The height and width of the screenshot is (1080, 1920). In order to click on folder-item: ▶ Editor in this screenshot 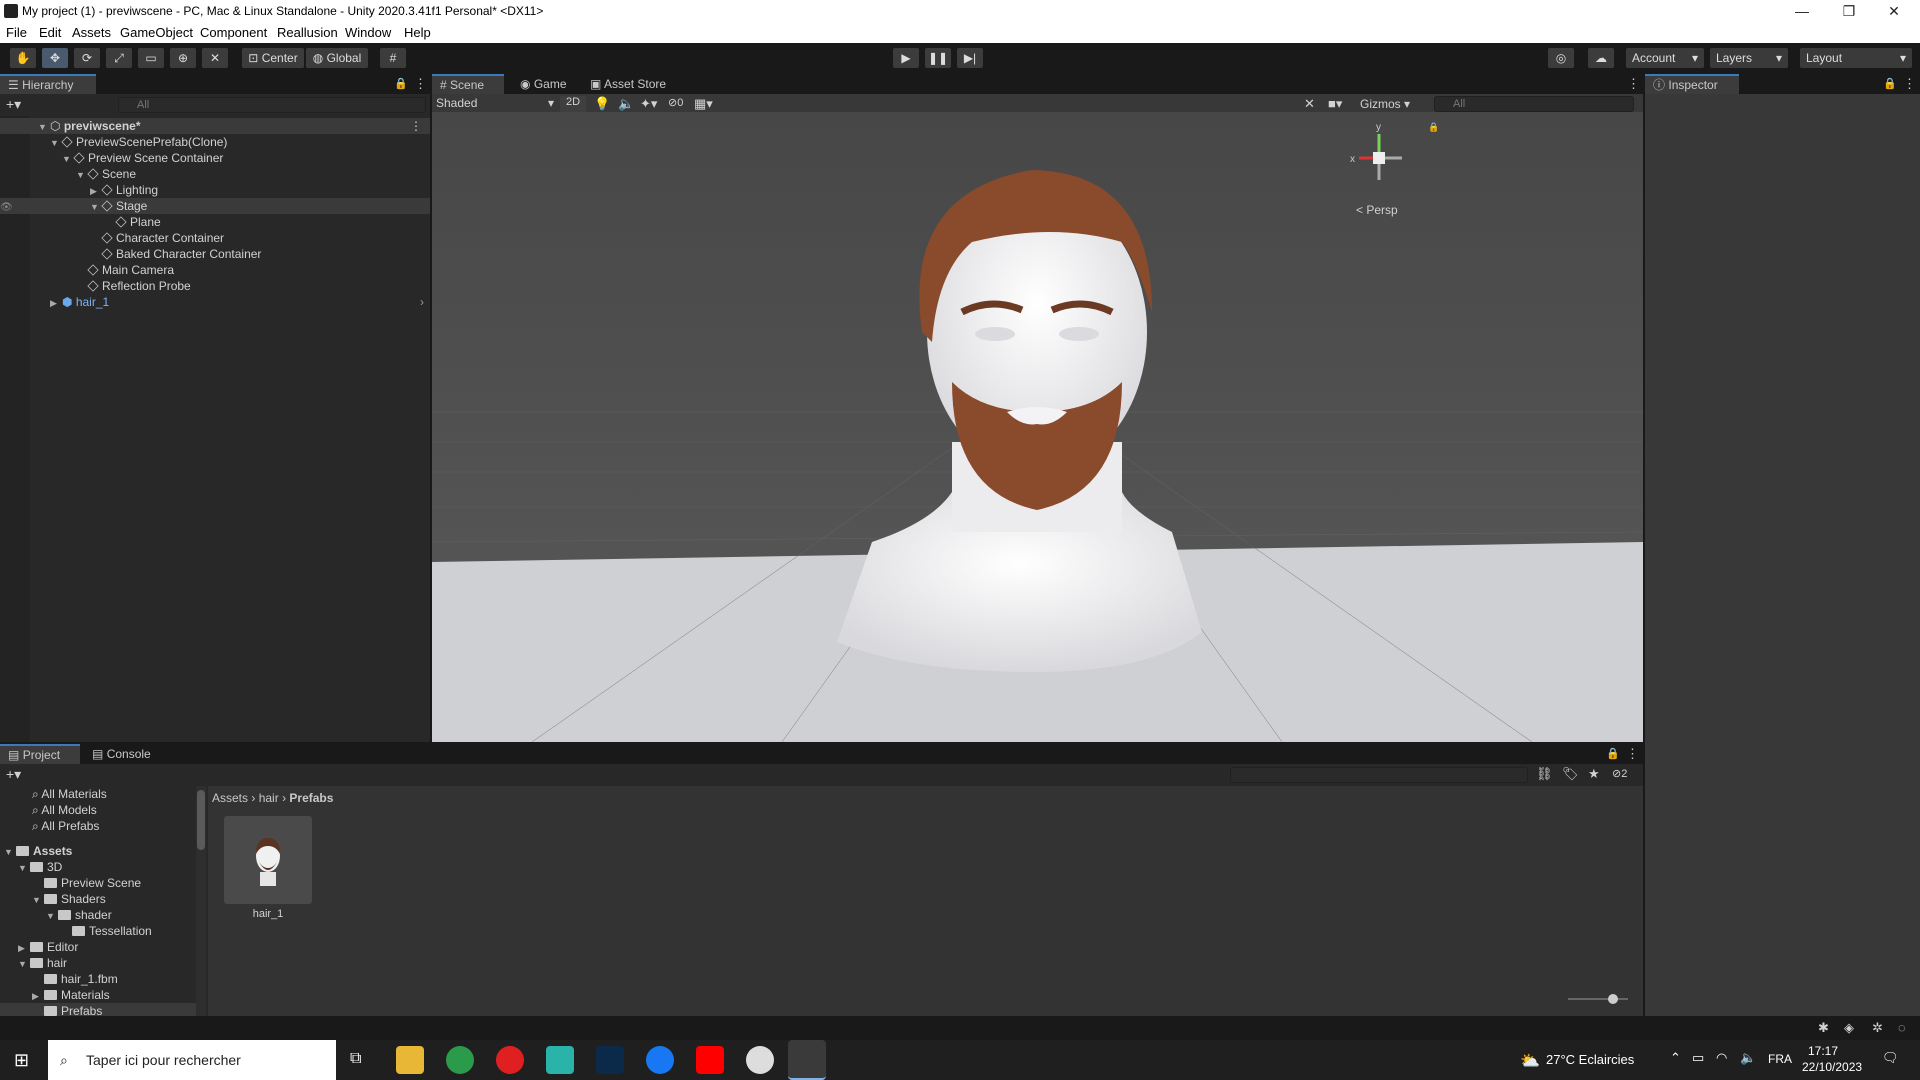, I will do `click(98, 947)`.